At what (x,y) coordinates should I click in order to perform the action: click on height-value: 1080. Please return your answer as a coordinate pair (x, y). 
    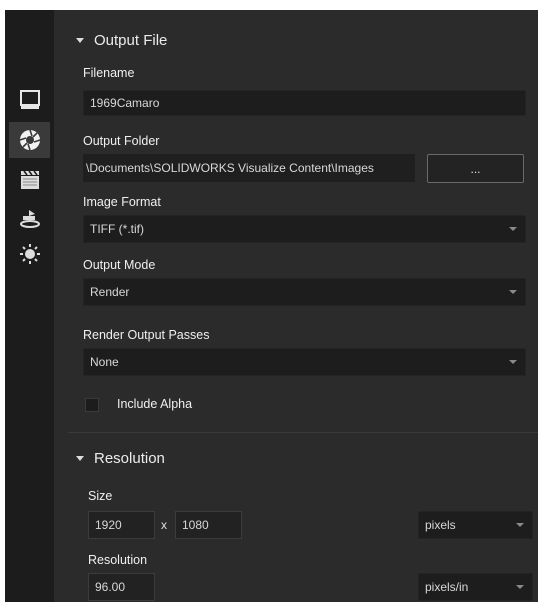
    Looking at the image, I should click on (195, 525).